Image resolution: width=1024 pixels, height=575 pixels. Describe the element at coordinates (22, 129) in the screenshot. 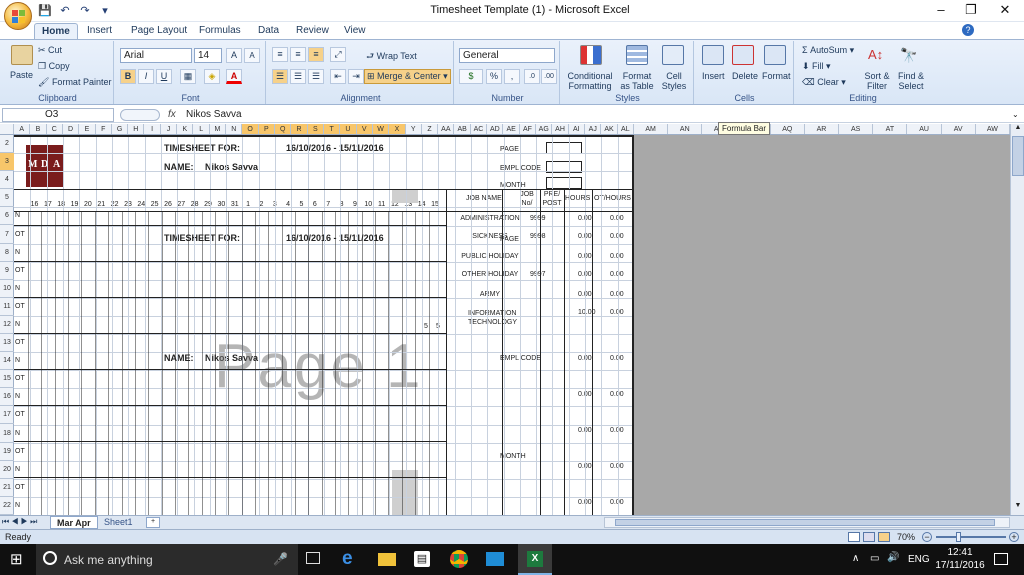

I see `column-header-a: A` at that location.